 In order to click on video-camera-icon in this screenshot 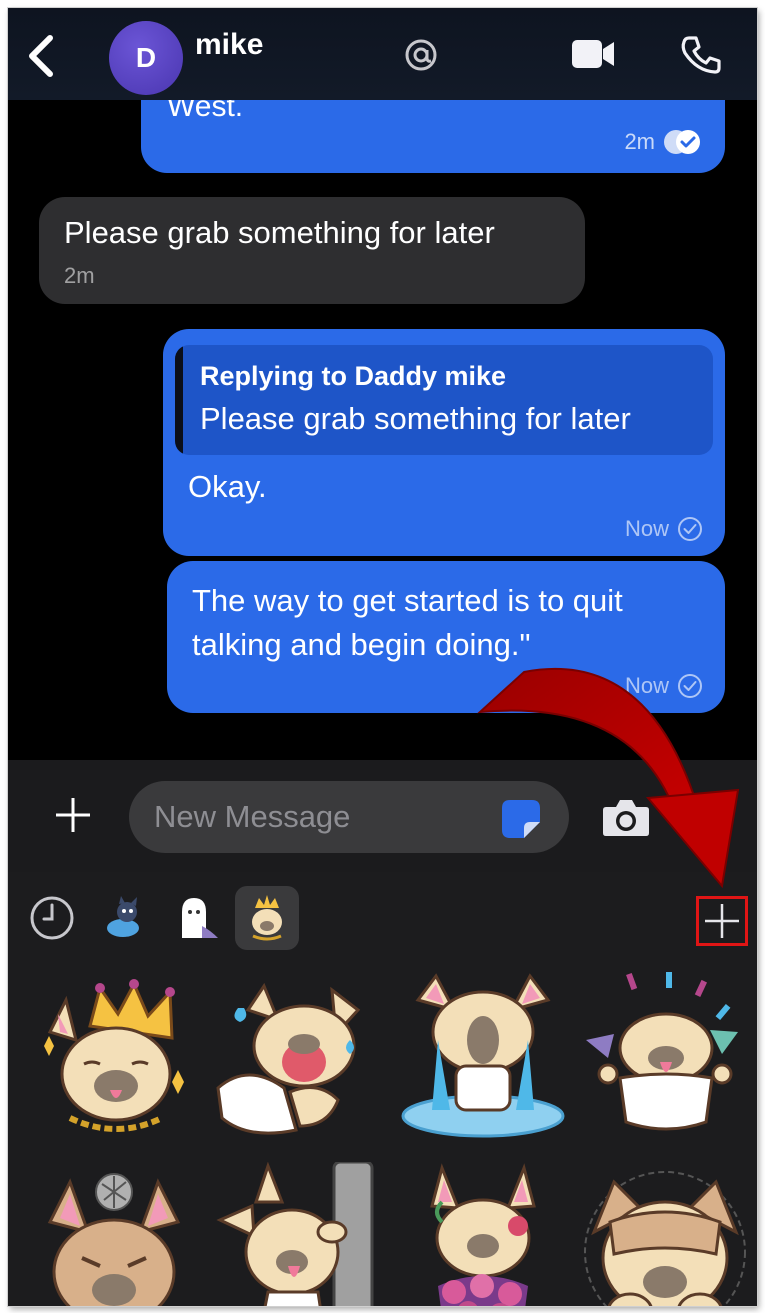, I will do `click(593, 54)`.